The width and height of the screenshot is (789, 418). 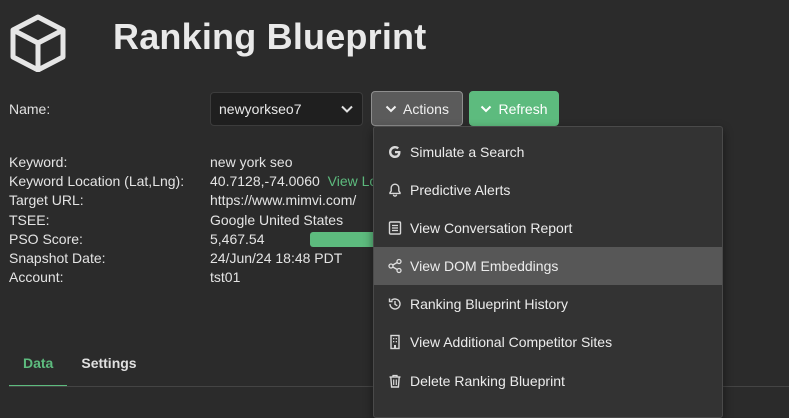 What do you see at coordinates (265, 181) in the screenshot?
I see `location-value: 40.7128,-74.0060` at bounding box center [265, 181].